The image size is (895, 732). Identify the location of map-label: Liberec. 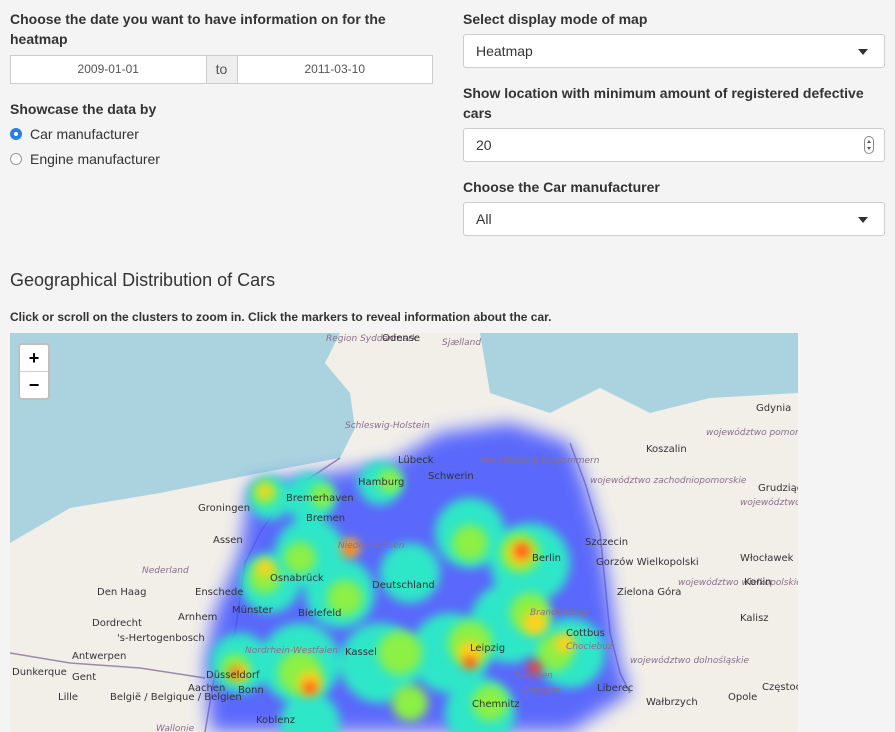
(615, 688).